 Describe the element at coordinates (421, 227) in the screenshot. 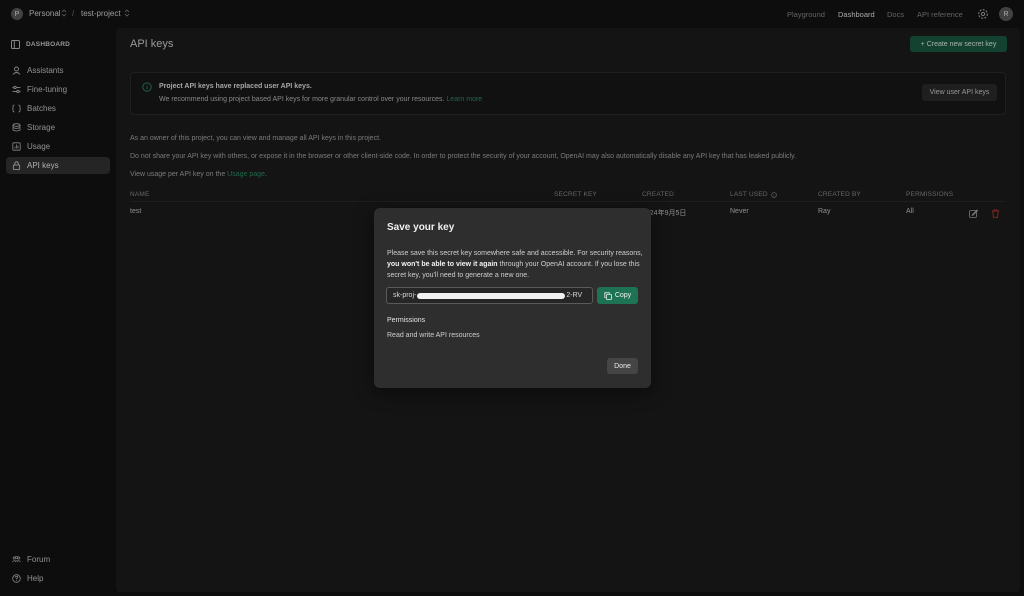

I see `dialog-title: Save your key` at that location.